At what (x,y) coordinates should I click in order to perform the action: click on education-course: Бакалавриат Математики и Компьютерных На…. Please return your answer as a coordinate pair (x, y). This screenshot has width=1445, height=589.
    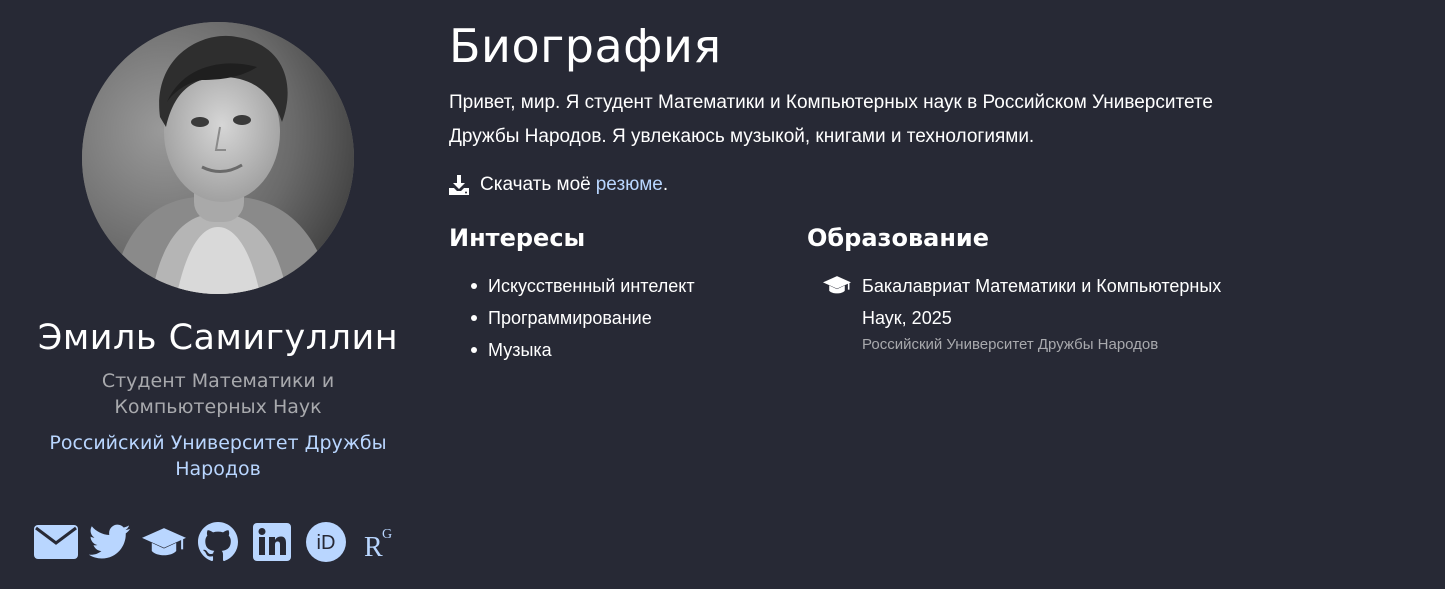
    Looking at the image, I should click on (1042, 302).